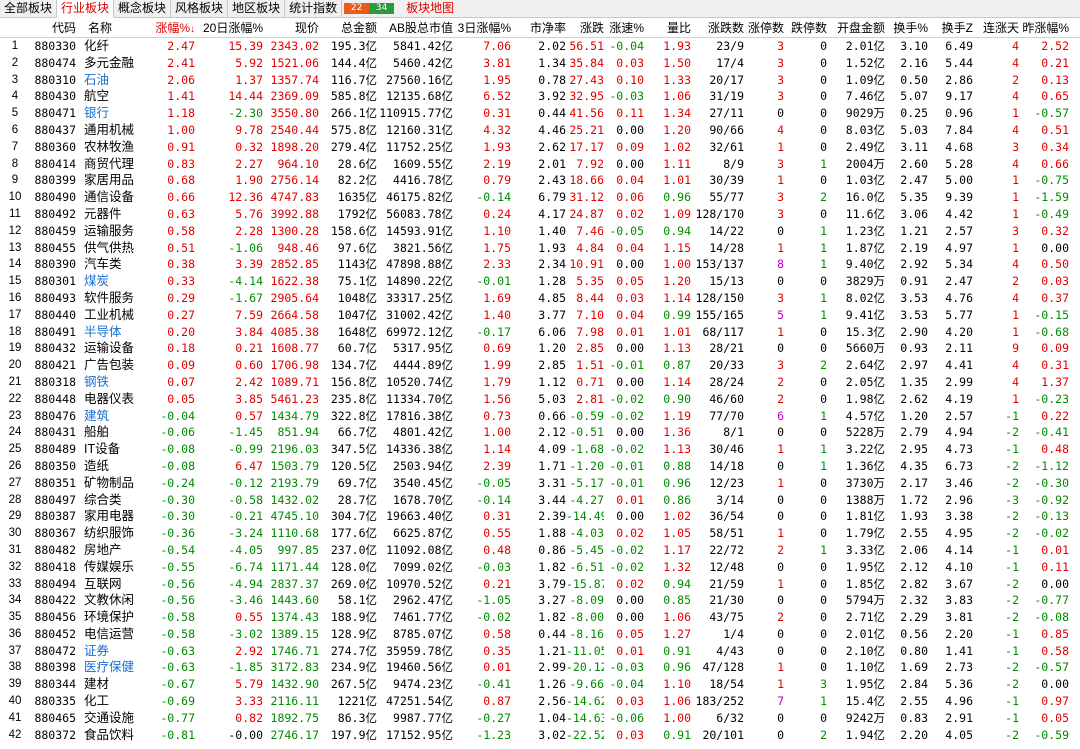 The image size is (1080, 749). I want to click on col-speed-cell: -0.03, so click(626, 96).